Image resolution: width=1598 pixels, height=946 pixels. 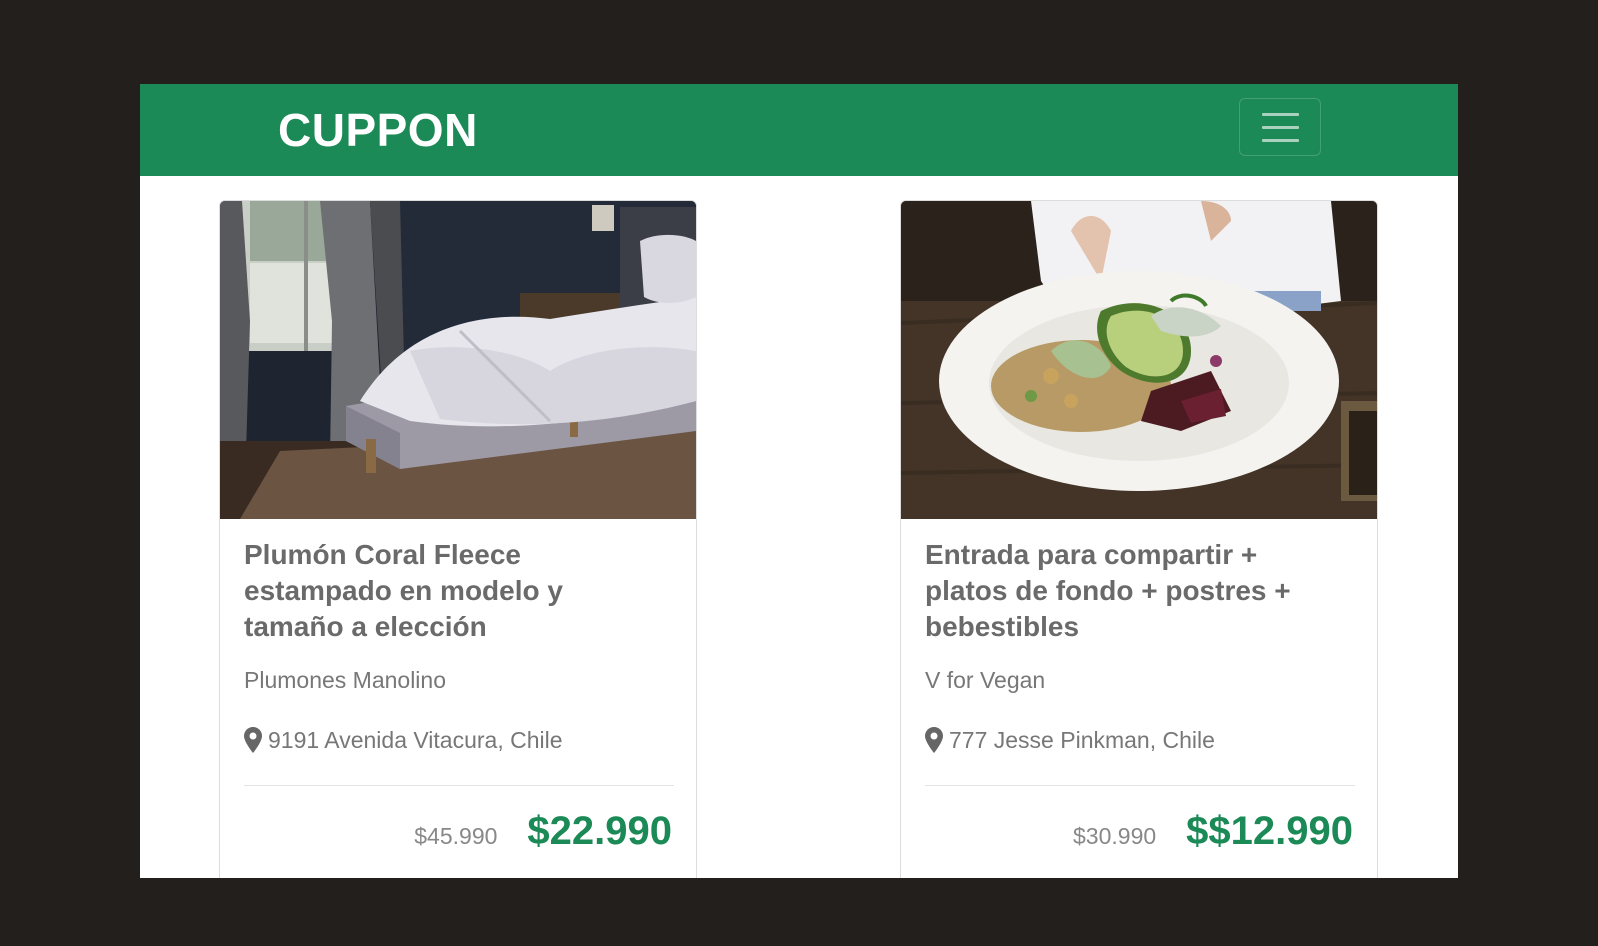 What do you see at coordinates (378, 130) in the screenshot?
I see `brand-logo: CUPPON` at bounding box center [378, 130].